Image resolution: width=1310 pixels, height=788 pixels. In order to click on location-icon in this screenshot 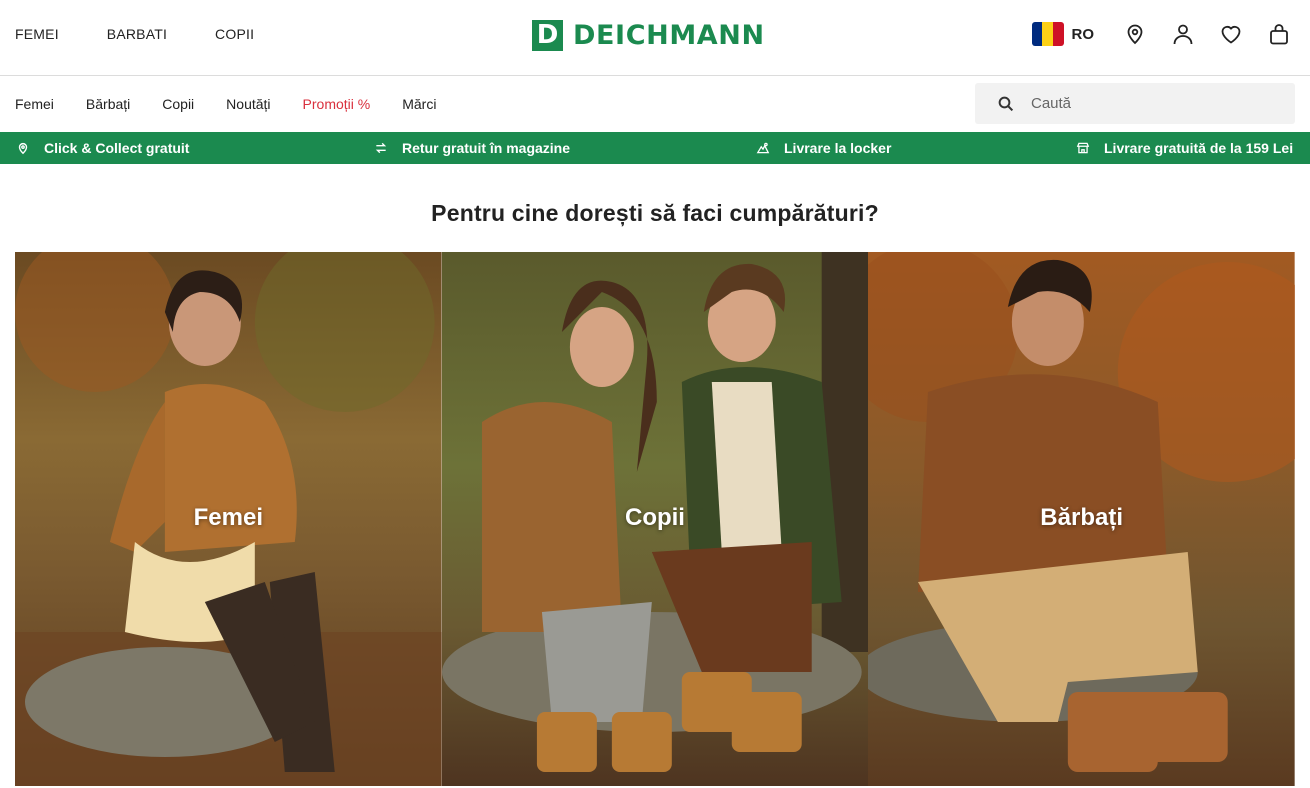, I will do `click(1135, 34)`.